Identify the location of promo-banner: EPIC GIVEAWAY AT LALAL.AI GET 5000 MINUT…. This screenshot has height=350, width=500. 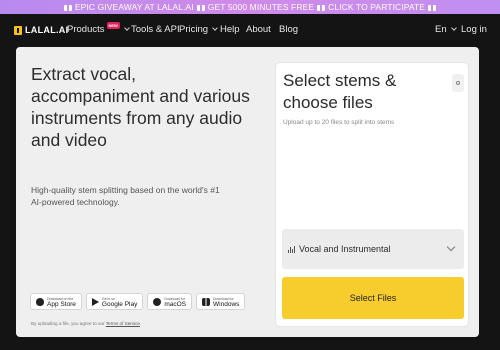
(250, 7).